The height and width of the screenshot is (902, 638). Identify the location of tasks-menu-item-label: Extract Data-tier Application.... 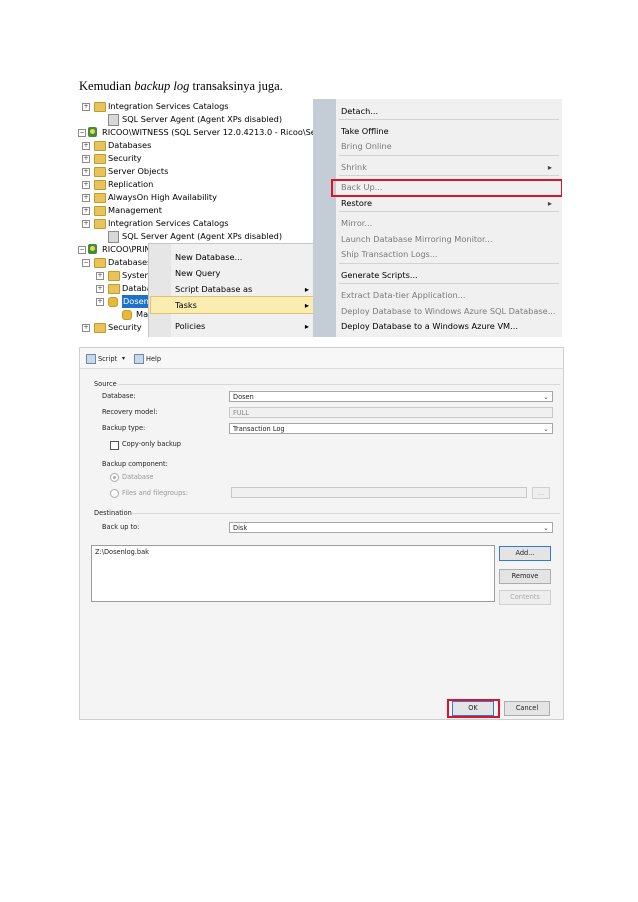
(403, 295).